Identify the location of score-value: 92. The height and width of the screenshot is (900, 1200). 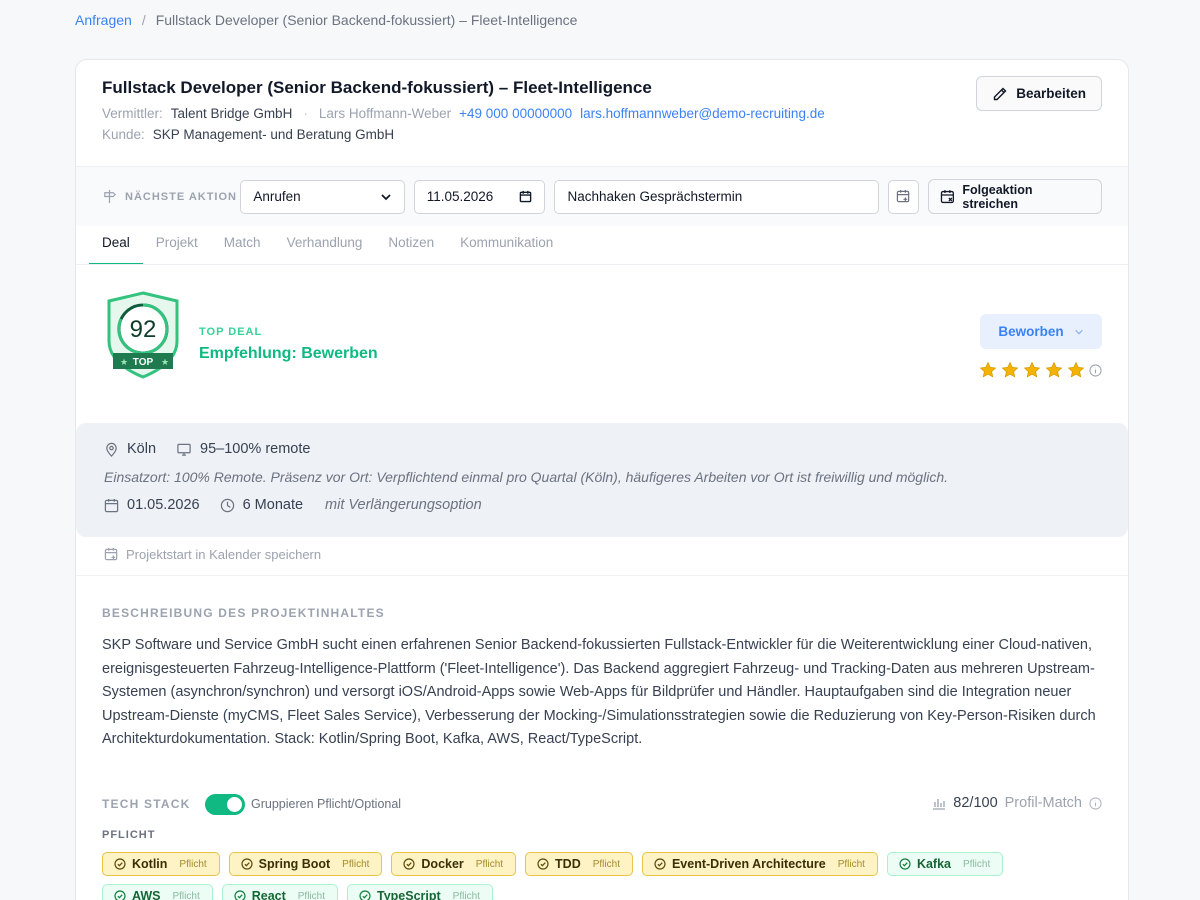
(143, 329).